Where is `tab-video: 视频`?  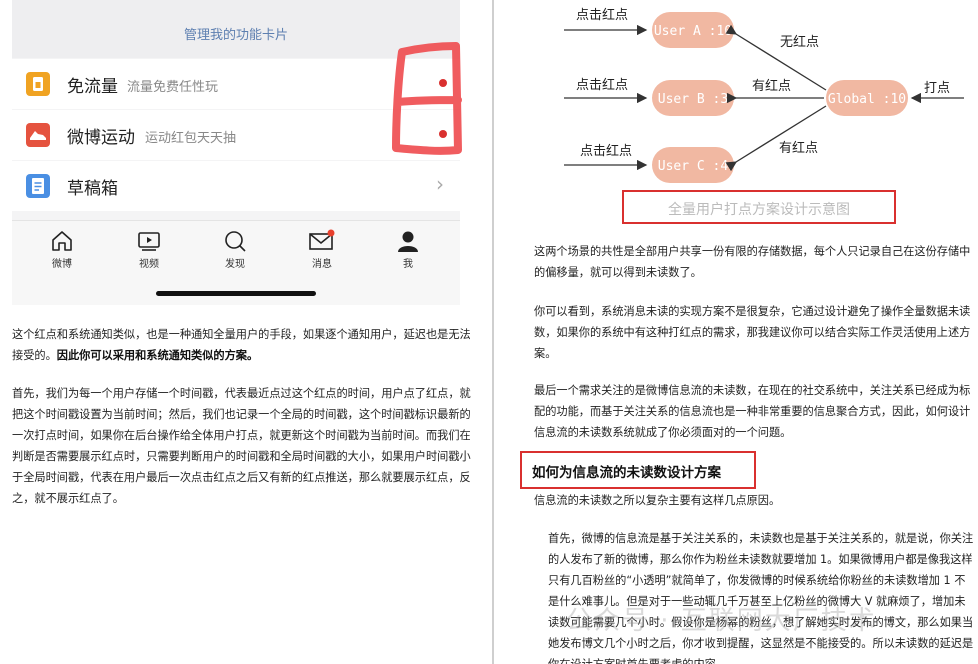
tab-video: 视频 is located at coordinates (149, 249).